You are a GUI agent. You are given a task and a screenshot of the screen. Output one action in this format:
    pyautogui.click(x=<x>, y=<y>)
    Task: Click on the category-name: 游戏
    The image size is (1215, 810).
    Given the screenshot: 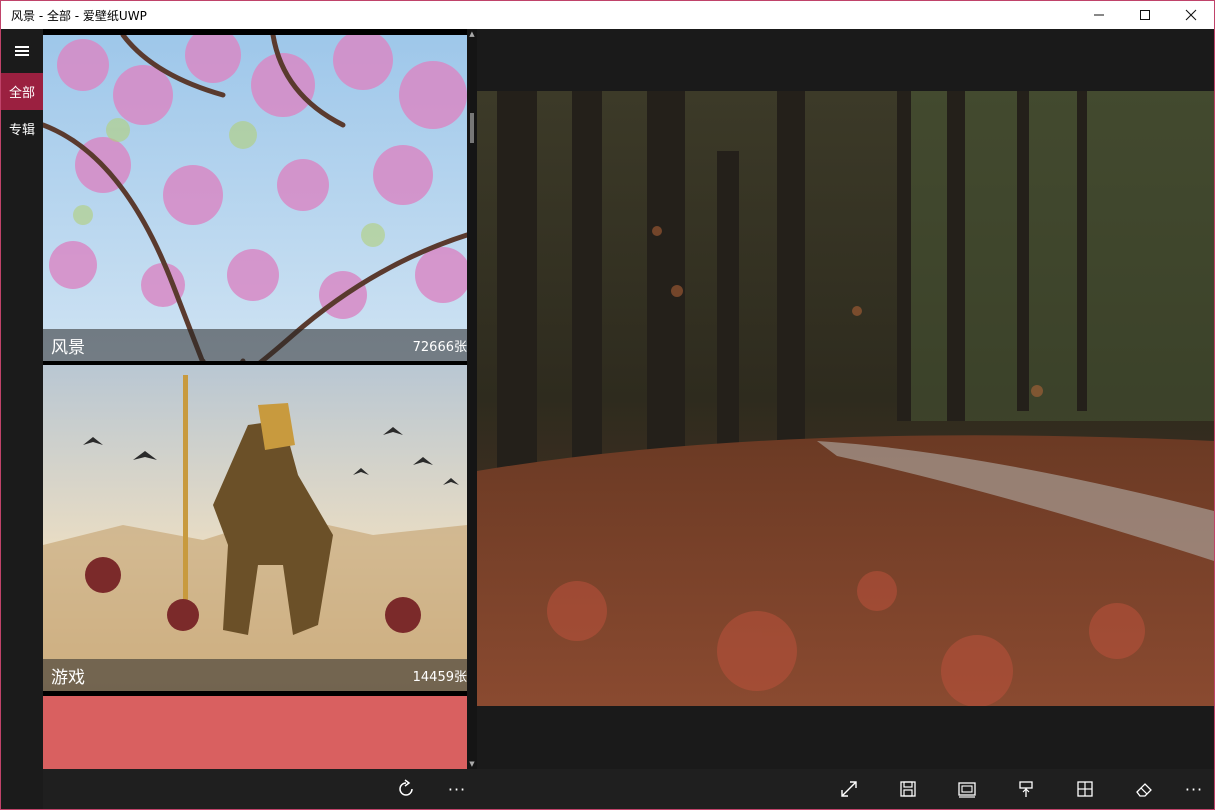 What is the action you would take?
    pyautogui.click(x=68, y=677)
    